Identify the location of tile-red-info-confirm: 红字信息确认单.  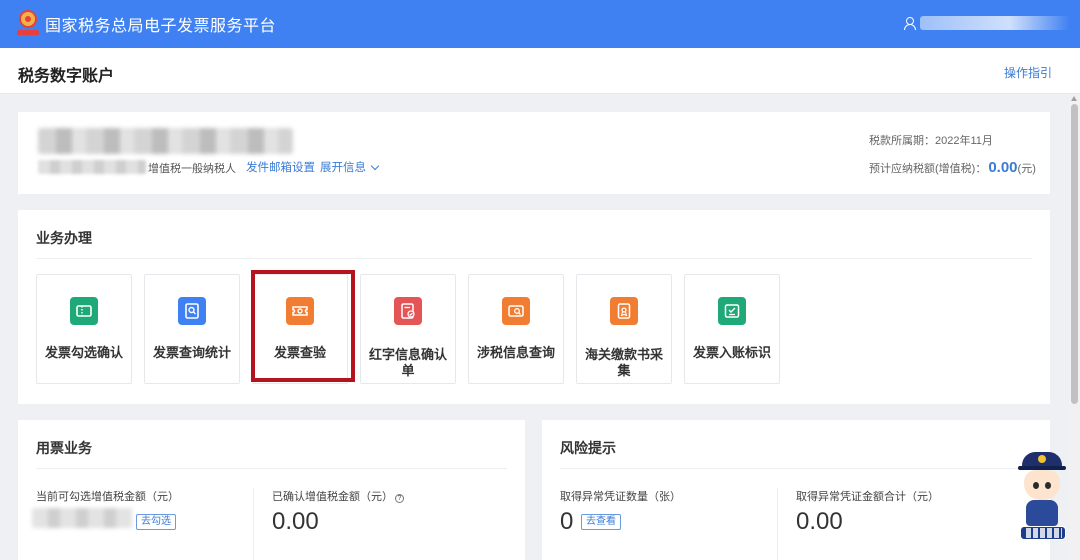
(408, 329).